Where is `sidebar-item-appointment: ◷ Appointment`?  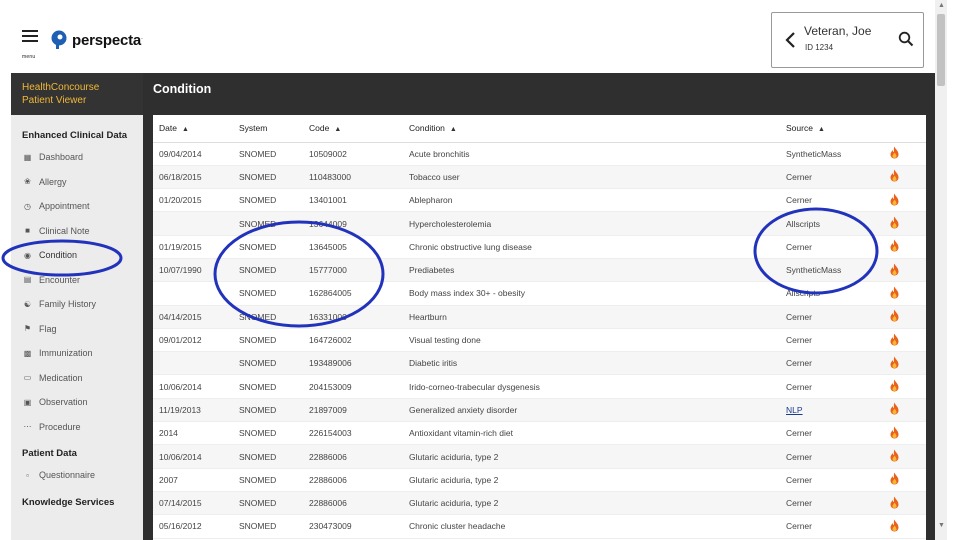
sidebar-item-appointment: ◷ Appointment is located at coordinates (77, 206).